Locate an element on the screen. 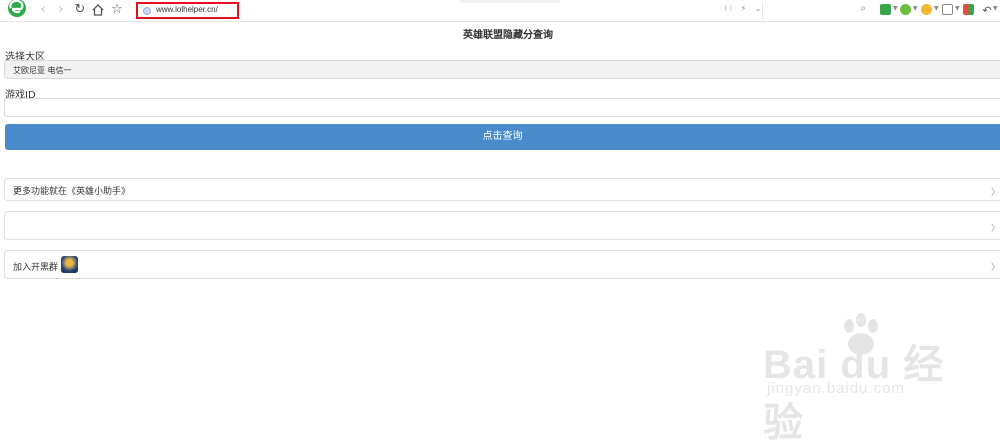 Image resolution: width=1000 pixels, height=448 pixels. region-select: 艾欧尼亚 电信一 is located at coordinates (502, 69).